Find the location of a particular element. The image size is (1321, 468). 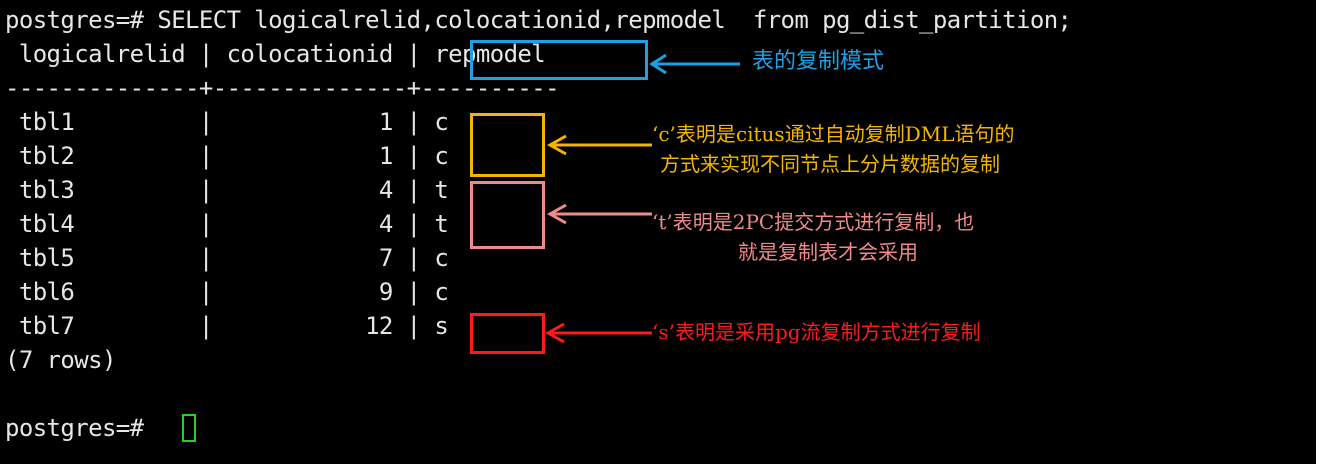

s-arrow is located at coordinates (598, 333).